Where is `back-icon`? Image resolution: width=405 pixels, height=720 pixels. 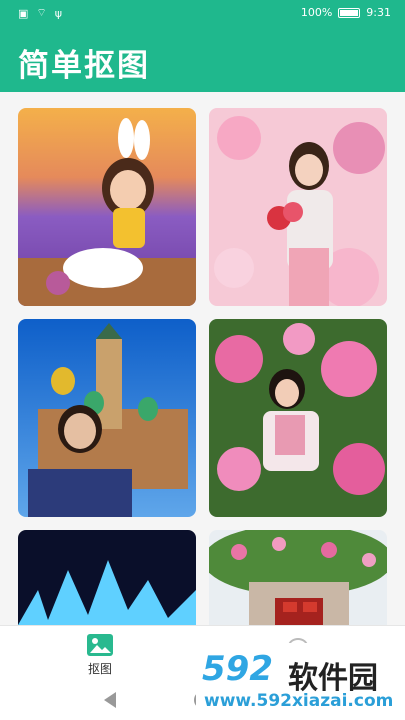
back-icon is located at coordinates (110, 700).